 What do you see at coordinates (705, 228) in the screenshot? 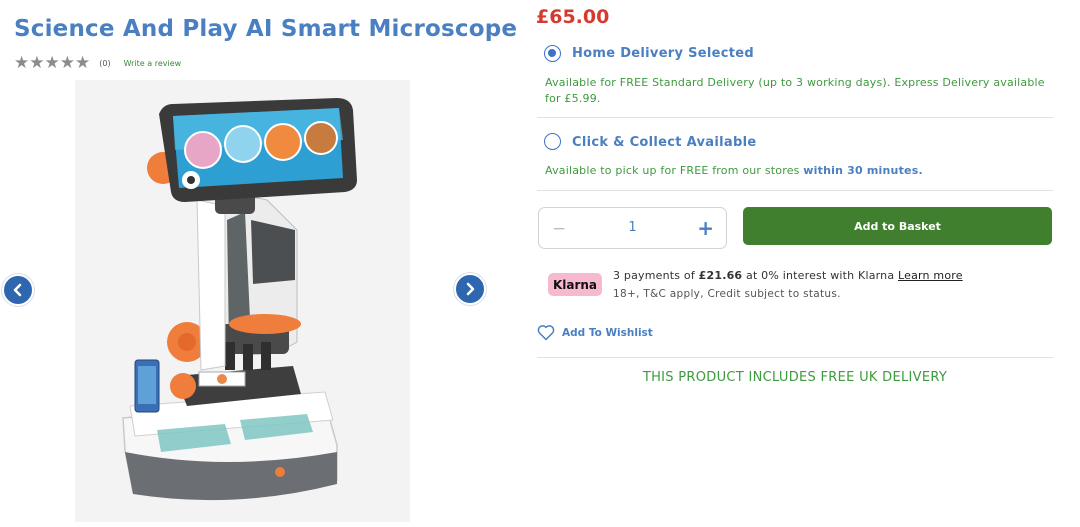
I see `increase-quantity-button: +` at bounding box center [705, 228].